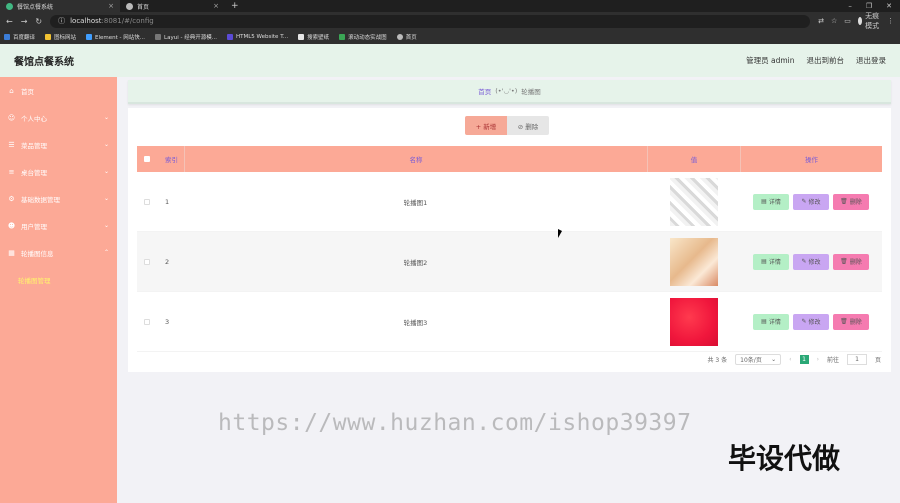 The image size is (900, 503). I want to click on home-icon: ⌂, so click(11, 90).